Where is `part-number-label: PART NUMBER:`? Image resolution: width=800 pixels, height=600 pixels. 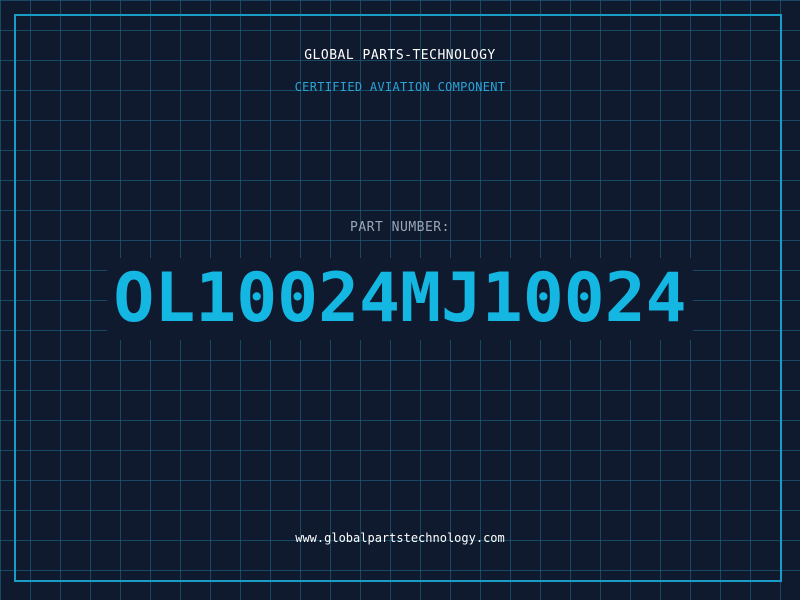 part-number-label: PART NUMBER: is located at coordinates (400, 227).